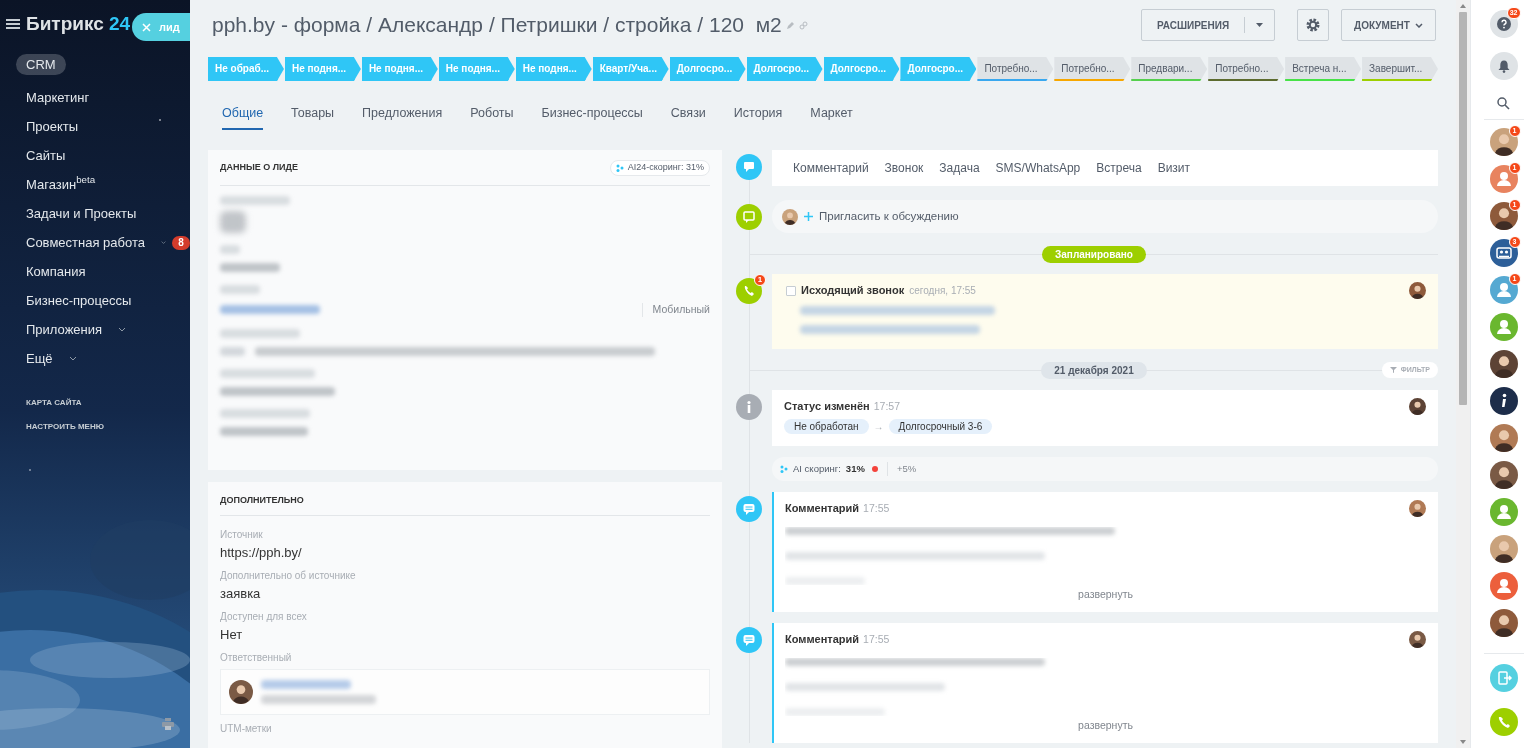 The image size is (1536, 748). Describe the element at coordinates (465, 692) in the screenshot. I see `user-field` at that location.